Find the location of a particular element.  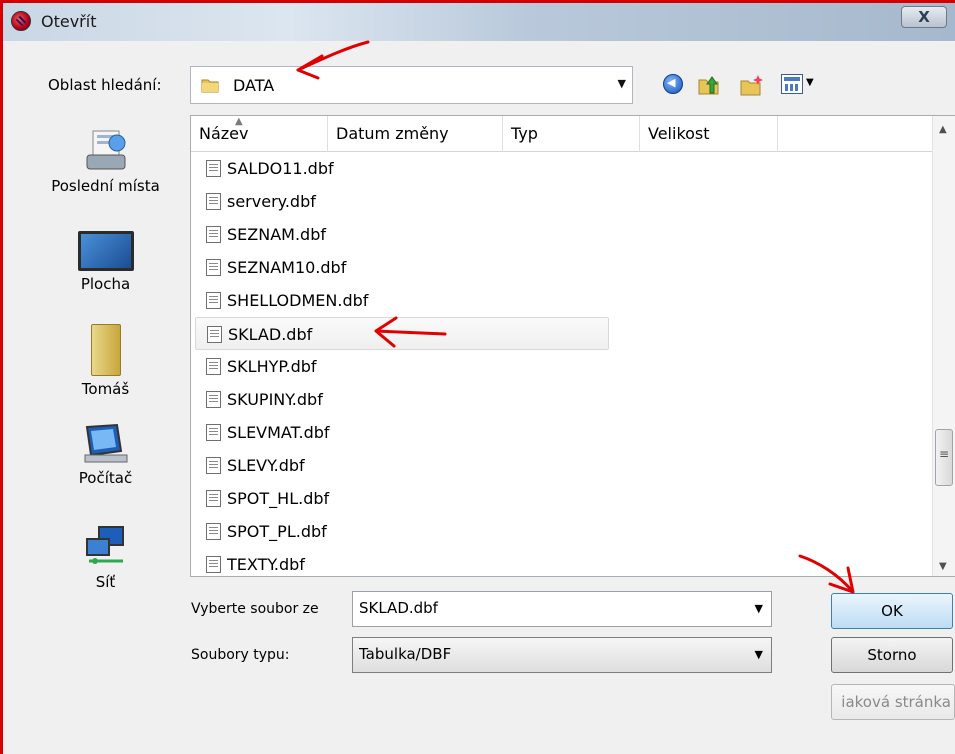

ok-button: OK is located at coordinates (892, 611).